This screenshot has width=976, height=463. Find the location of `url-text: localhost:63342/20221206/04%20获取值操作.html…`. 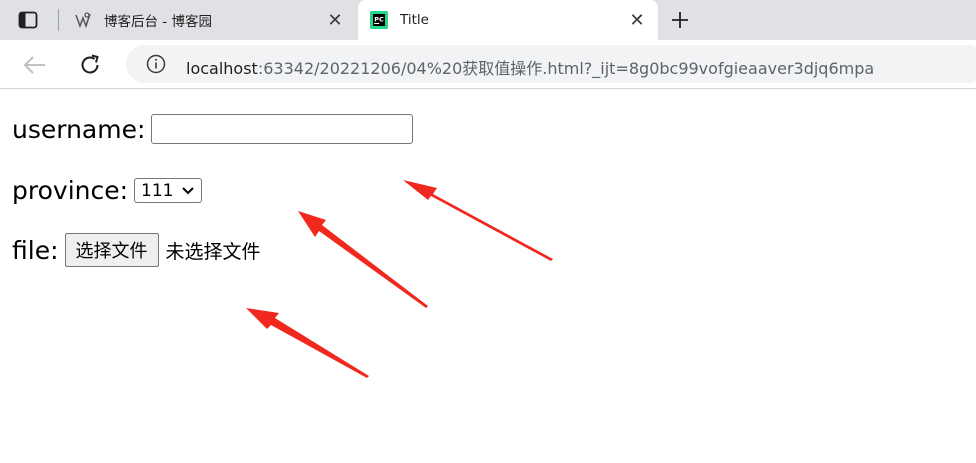

url-text: localhost:63342/20221206/04%20获取值操作.html… is located at coordinates (530, 67).